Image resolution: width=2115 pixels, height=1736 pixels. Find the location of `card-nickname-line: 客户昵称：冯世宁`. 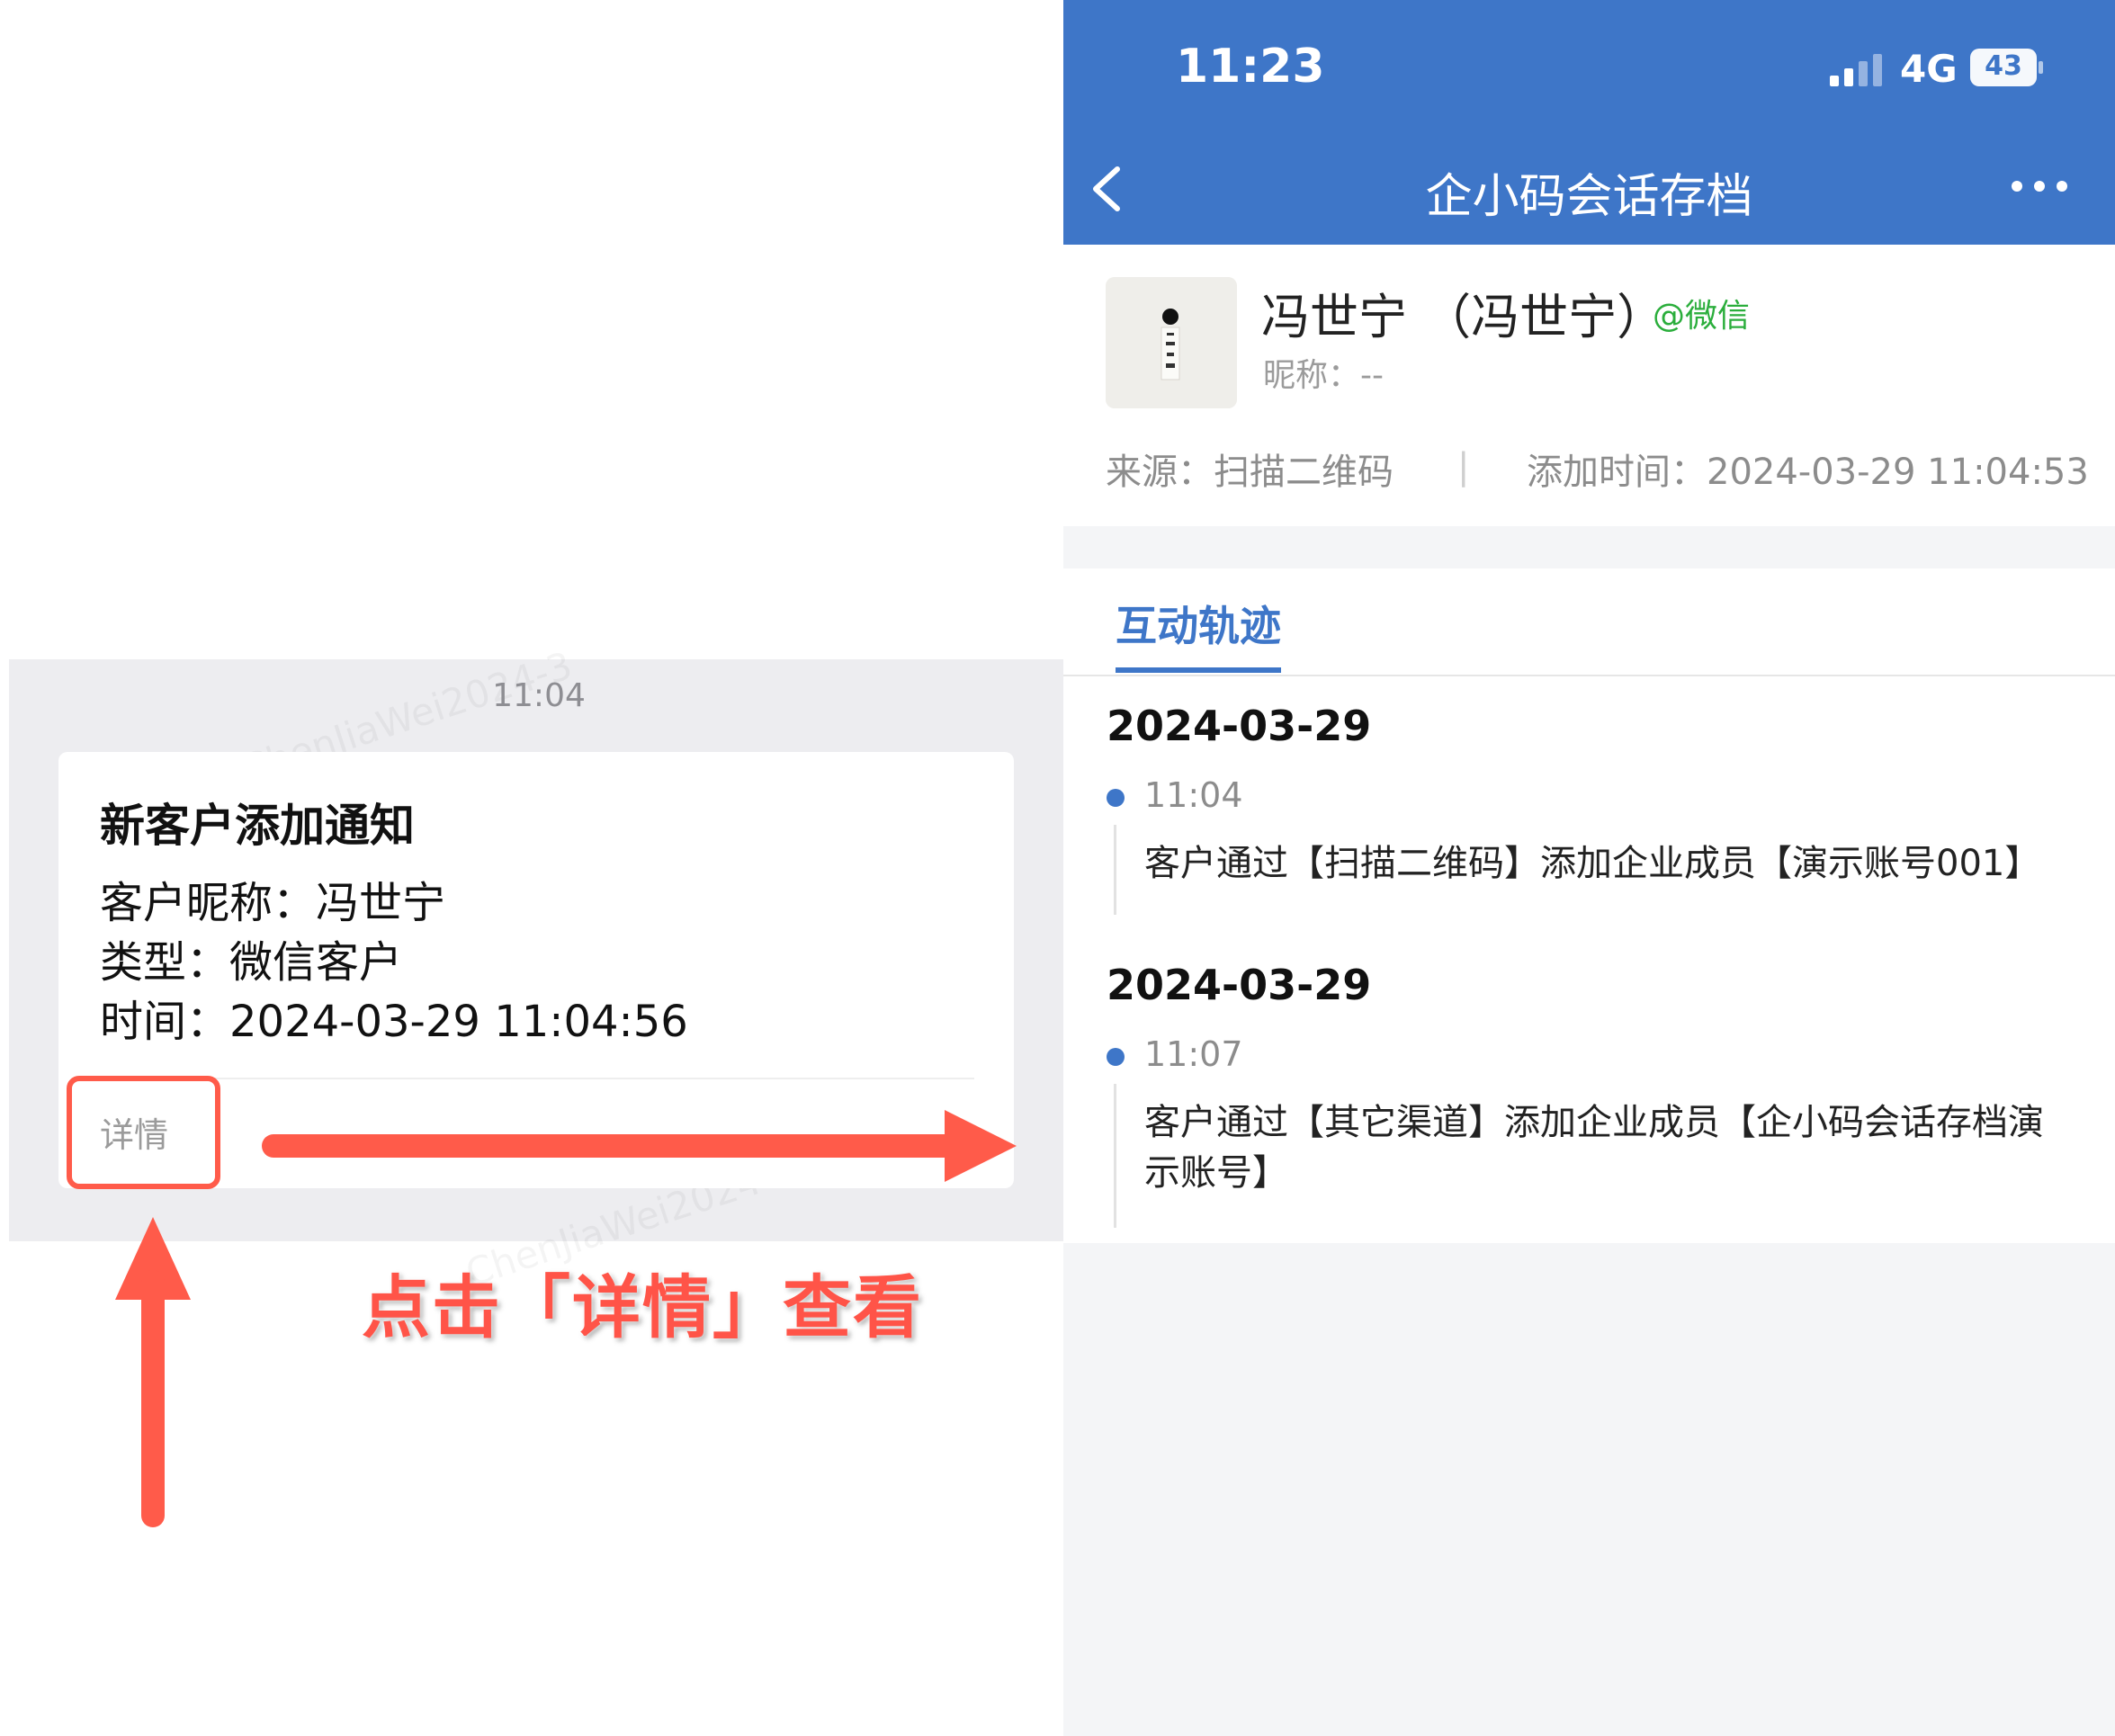

card-nickname-line: 客户昵称：冯世宁 is located at coordinates (273, 903).